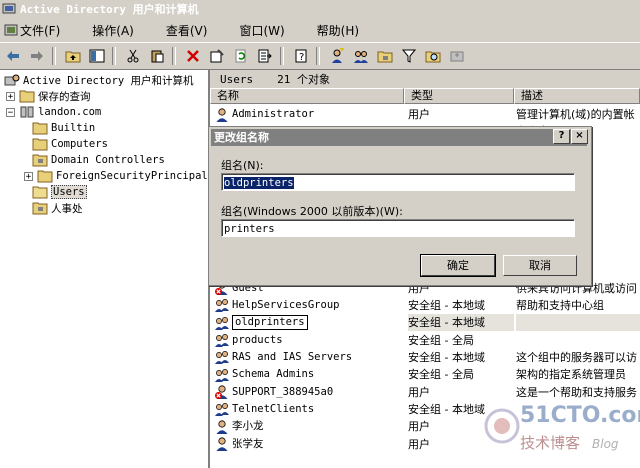 This screenshot has width=640, height=468. What do you see at coordinates (320, 9) in the screenshot?
I see `title-bar: Active Directory 用户和计算机` at bounding box center [320, 9].